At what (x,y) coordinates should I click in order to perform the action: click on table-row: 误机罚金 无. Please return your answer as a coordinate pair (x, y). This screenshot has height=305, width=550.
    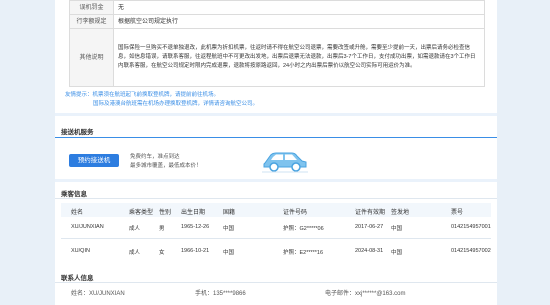
    Looking at the image, I should click on (277, 7).